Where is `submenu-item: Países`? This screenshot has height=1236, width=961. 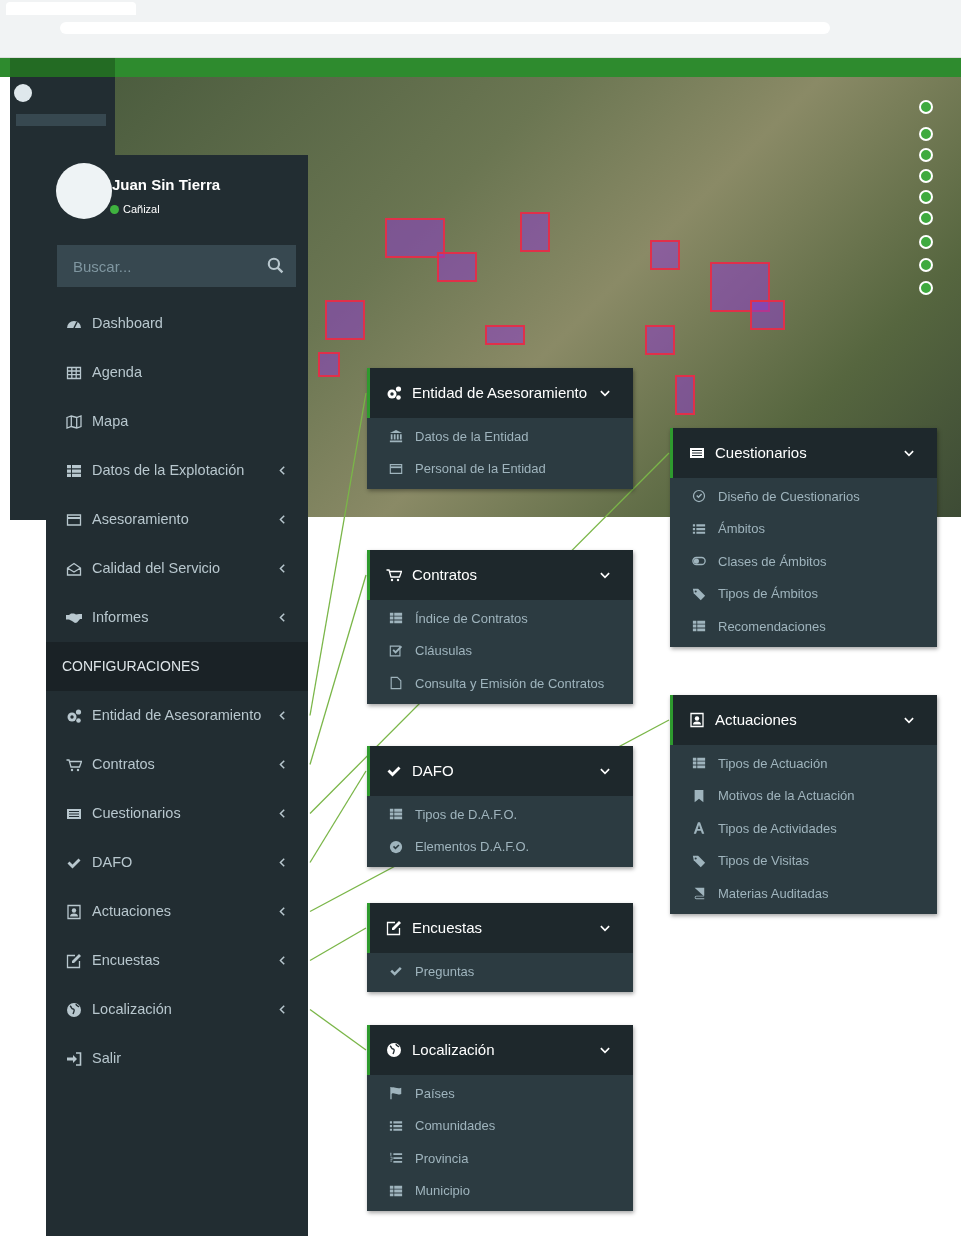
submenu-item: Países is located at coordinates (500, 1093).